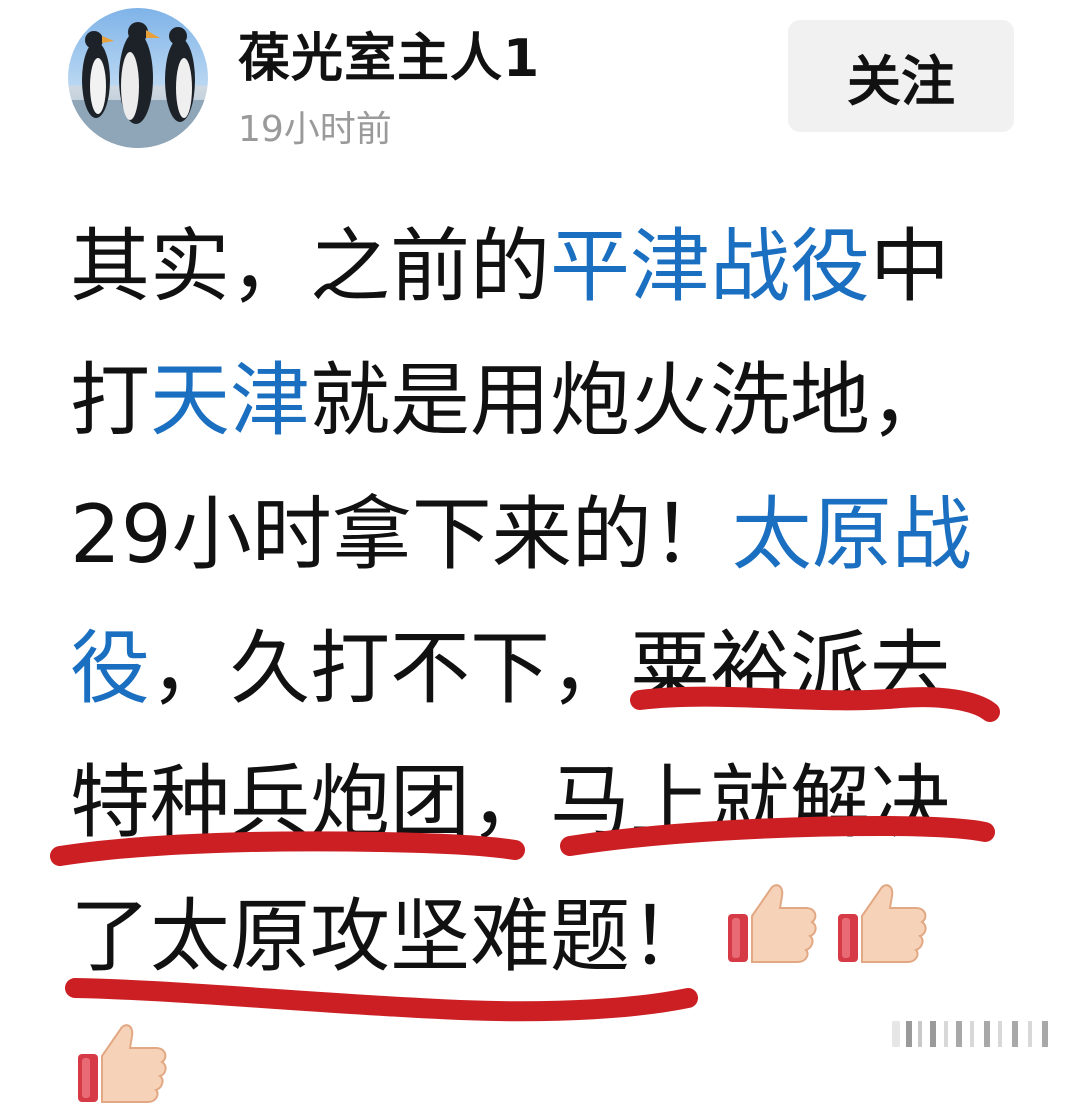  I want to click on post-line-3: 29小时拿下来的！太原战, so click(560, 535).